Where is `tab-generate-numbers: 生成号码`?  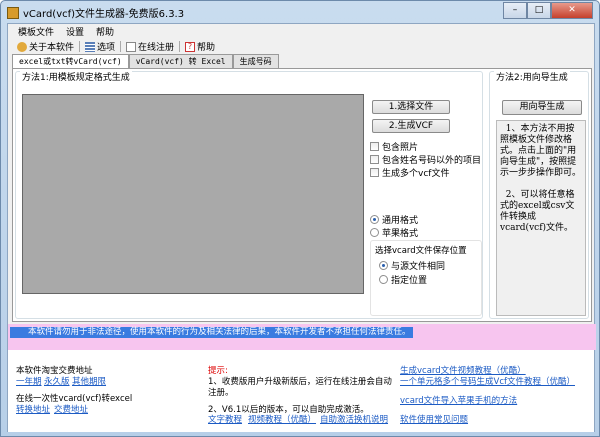
tab-generate-numbers: 生成号码 is located at coordinates (255, 61).